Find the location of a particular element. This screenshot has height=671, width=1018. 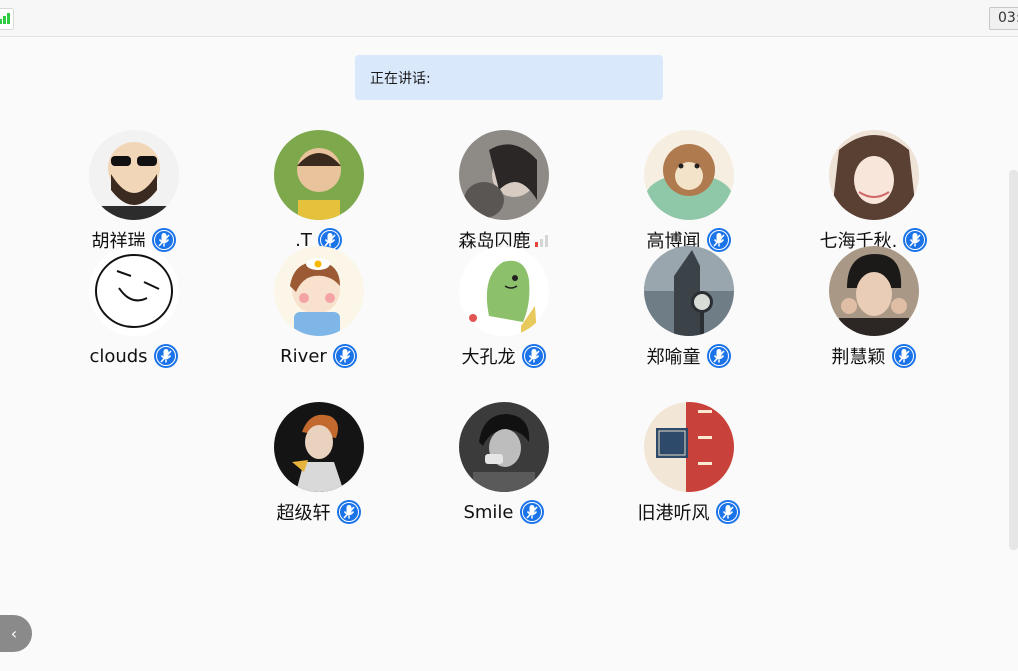

member-card: 郑喻童 is located at coordinates (689, 311).